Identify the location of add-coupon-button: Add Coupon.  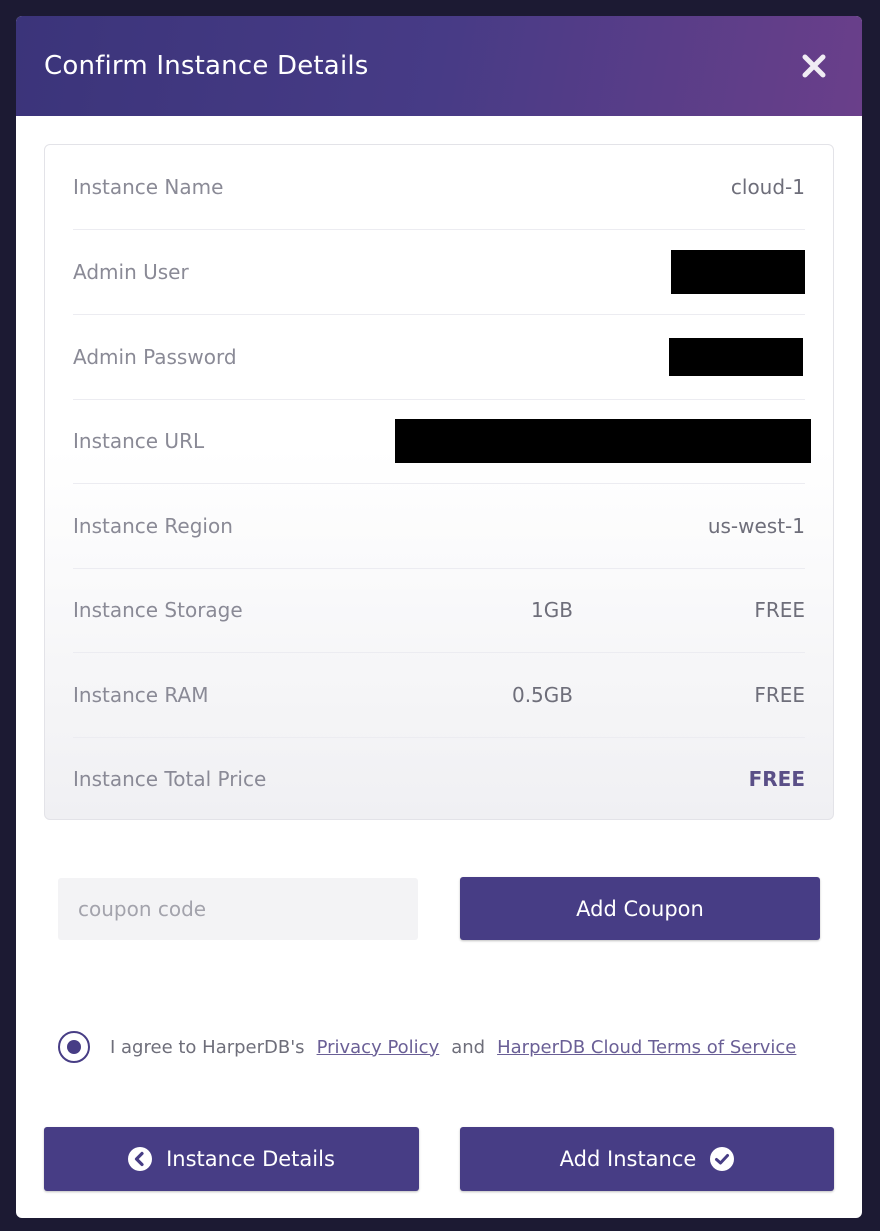
(640, 908).